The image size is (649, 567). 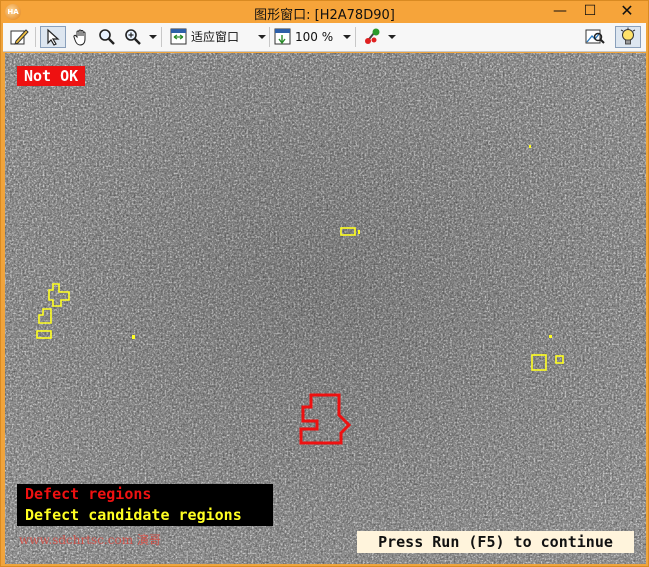 I want to click on zoom-dropdown-caret, so click(x=153, y=37).